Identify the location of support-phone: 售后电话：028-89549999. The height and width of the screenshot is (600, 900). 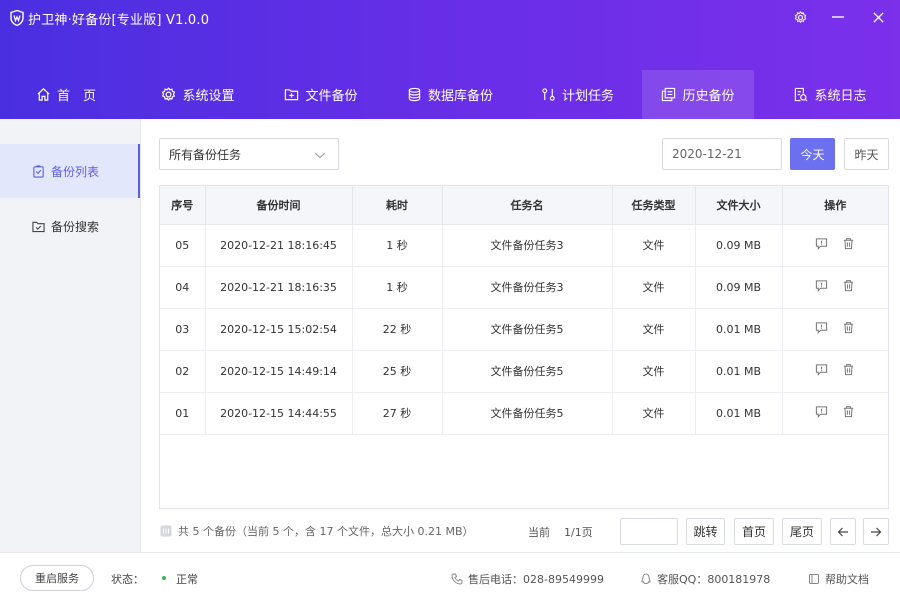
(527, 579).